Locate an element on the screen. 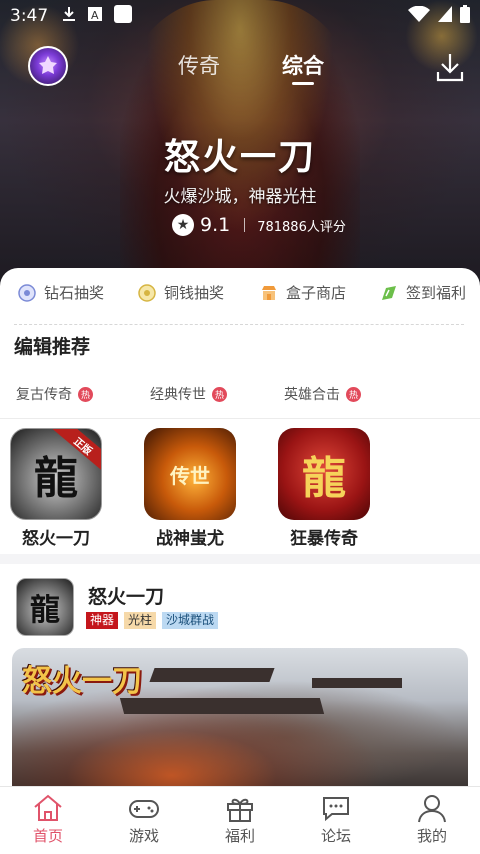 This screenshot has height=854, width=480. quick-coin-lottery: 铜钱抽奖 is located at coordinates (181, 292).